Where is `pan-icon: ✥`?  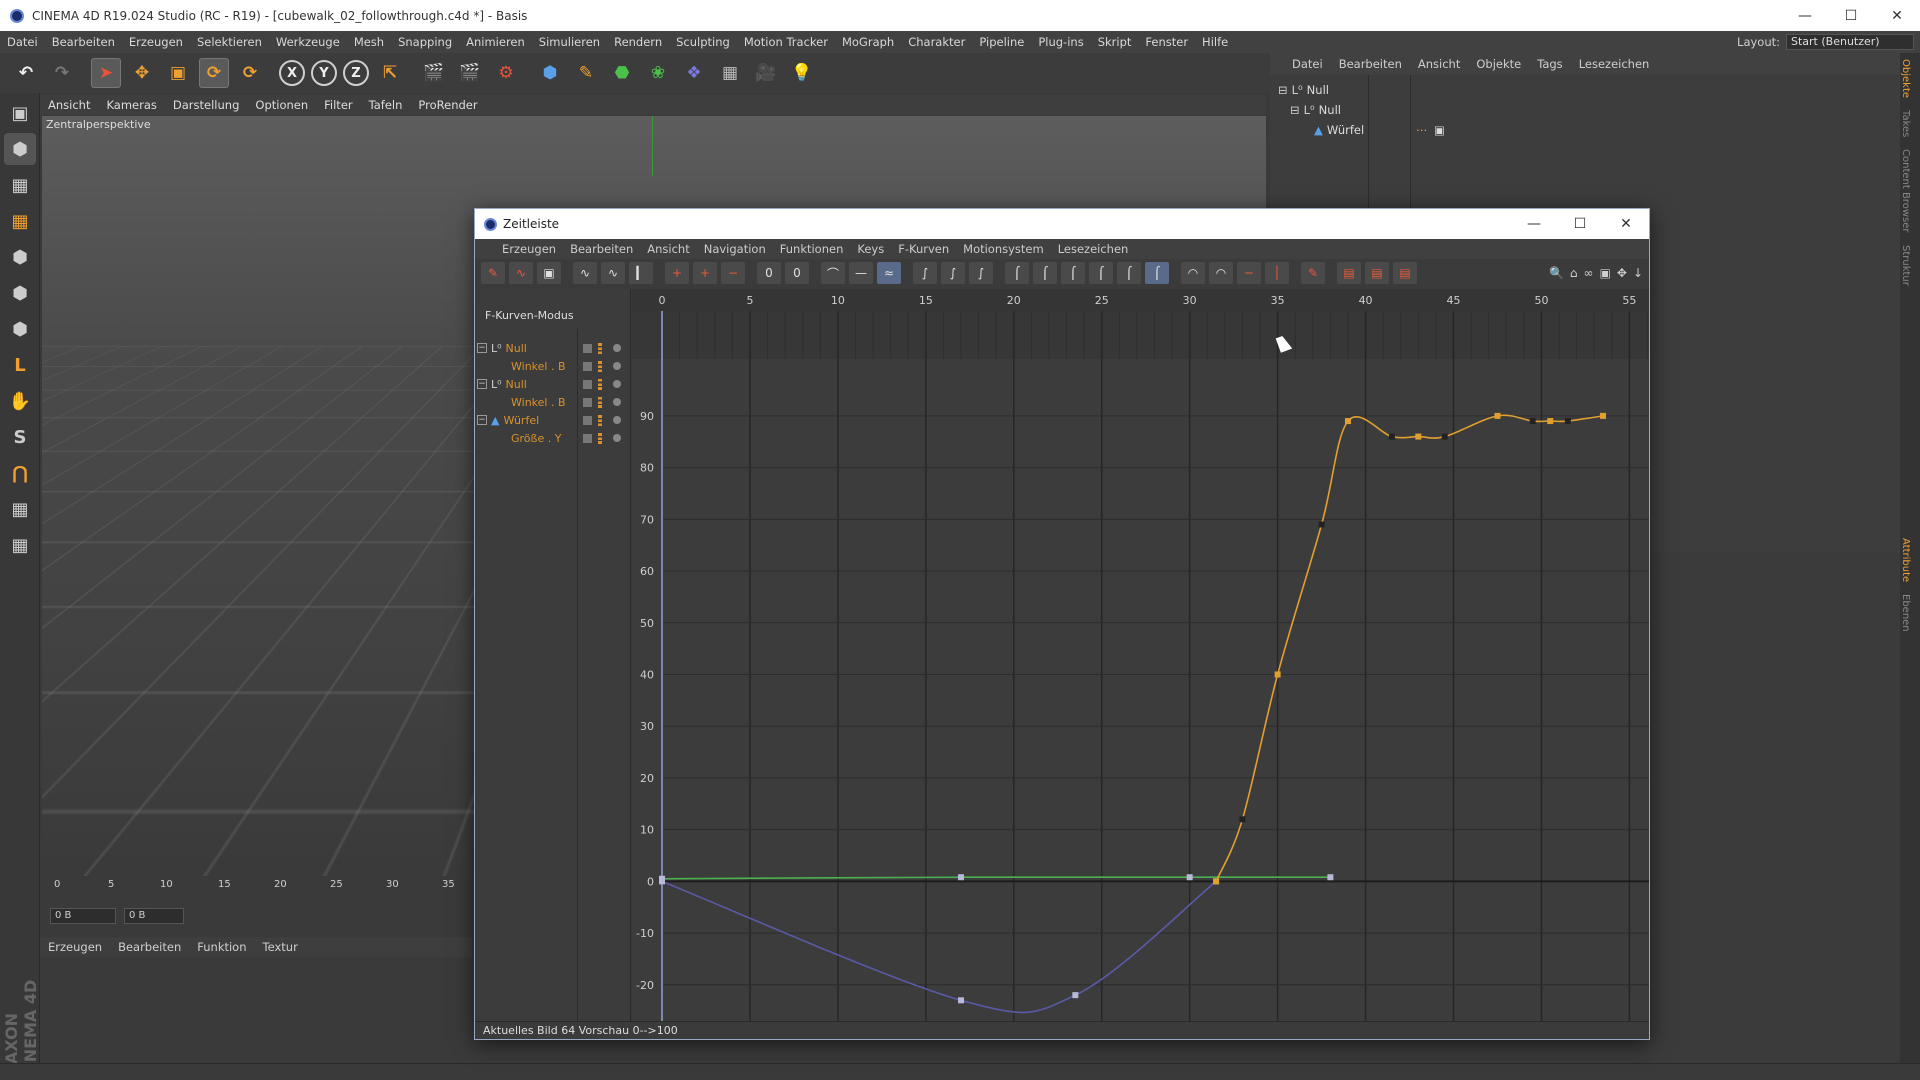 pan-icon: ✥ is located at coordinates (1622, 273).